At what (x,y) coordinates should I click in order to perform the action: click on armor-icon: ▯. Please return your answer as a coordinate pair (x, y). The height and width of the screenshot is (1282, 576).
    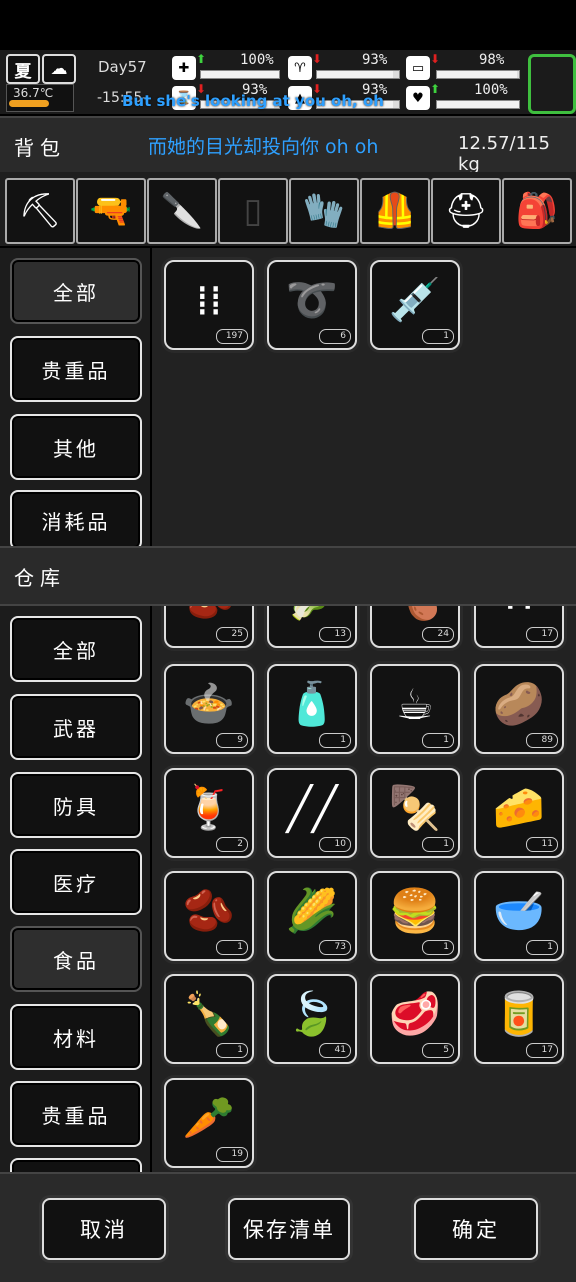
    Looking at the image, I should click on (253, 211).